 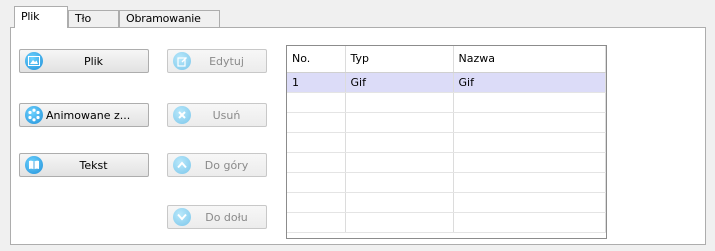 What do you see at coordinates (93, 61) in the screenshot?
I see `add-file-label: Plik` at bounding box center [93, 61].